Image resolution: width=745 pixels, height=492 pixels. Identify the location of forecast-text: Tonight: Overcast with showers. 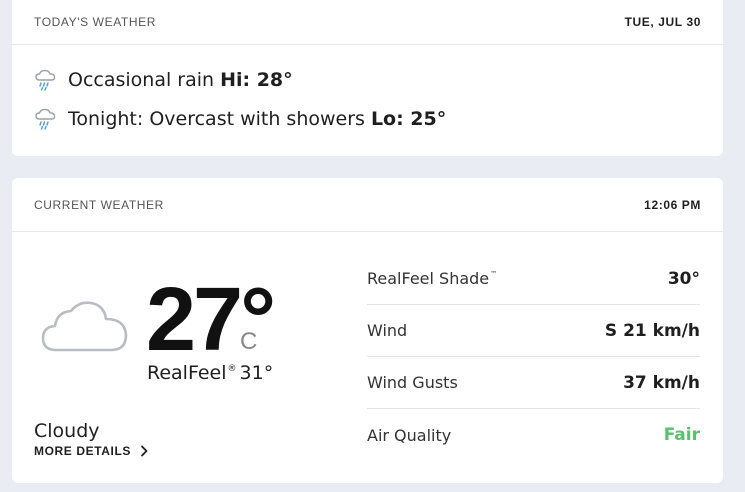
(216, 118).